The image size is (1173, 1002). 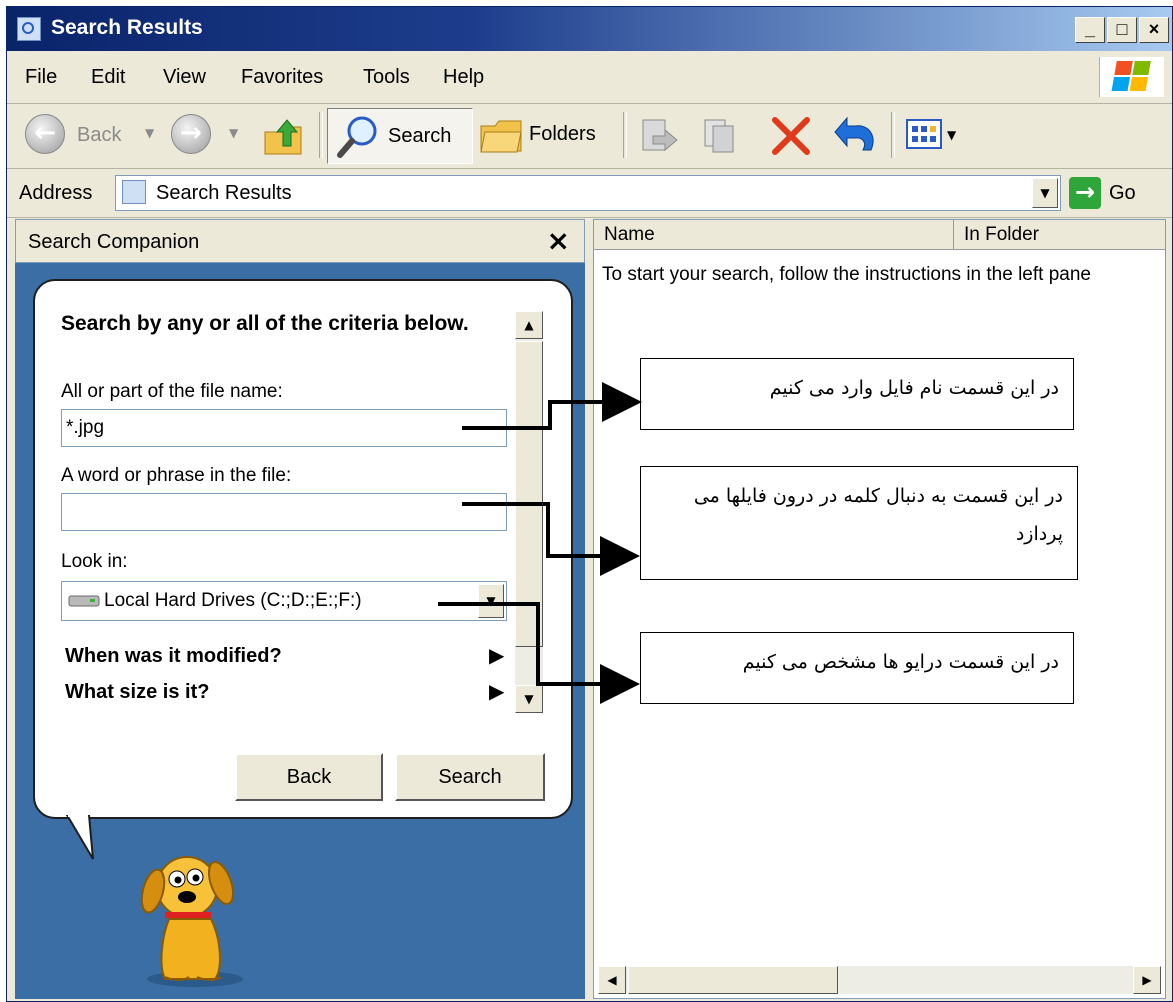 What do you see at coordinates (879, 980) in the screenshot?
I see `results-horizontal-scrollbar: ◀ ▶` at bounding box center [879, 980].